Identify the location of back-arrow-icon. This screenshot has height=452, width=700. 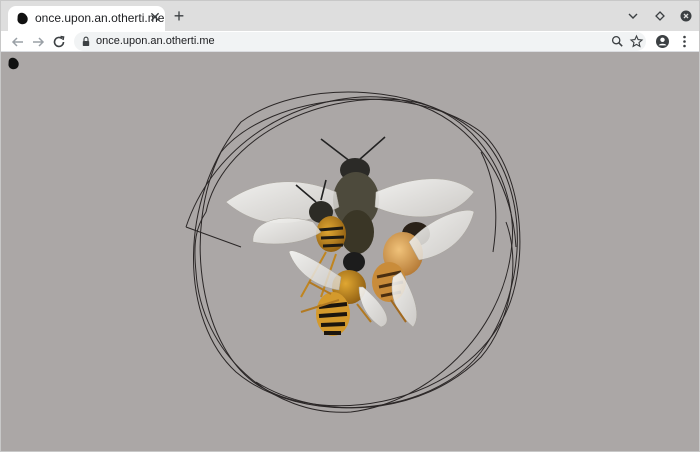
(18, 42).